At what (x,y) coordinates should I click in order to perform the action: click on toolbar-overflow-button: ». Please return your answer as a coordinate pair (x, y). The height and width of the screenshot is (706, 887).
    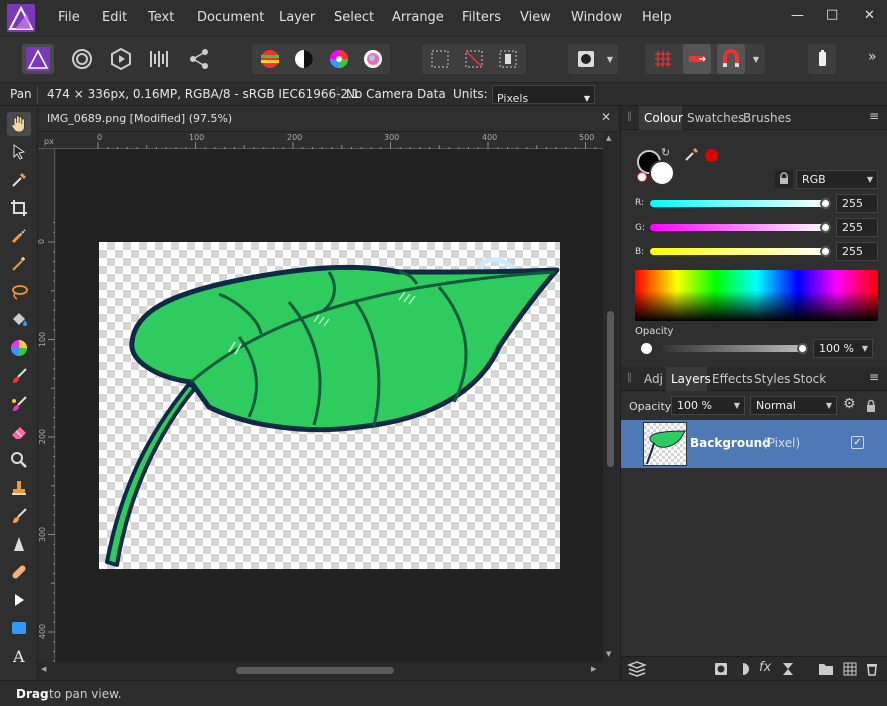
    Looking at the image, I should click on (872, 57).